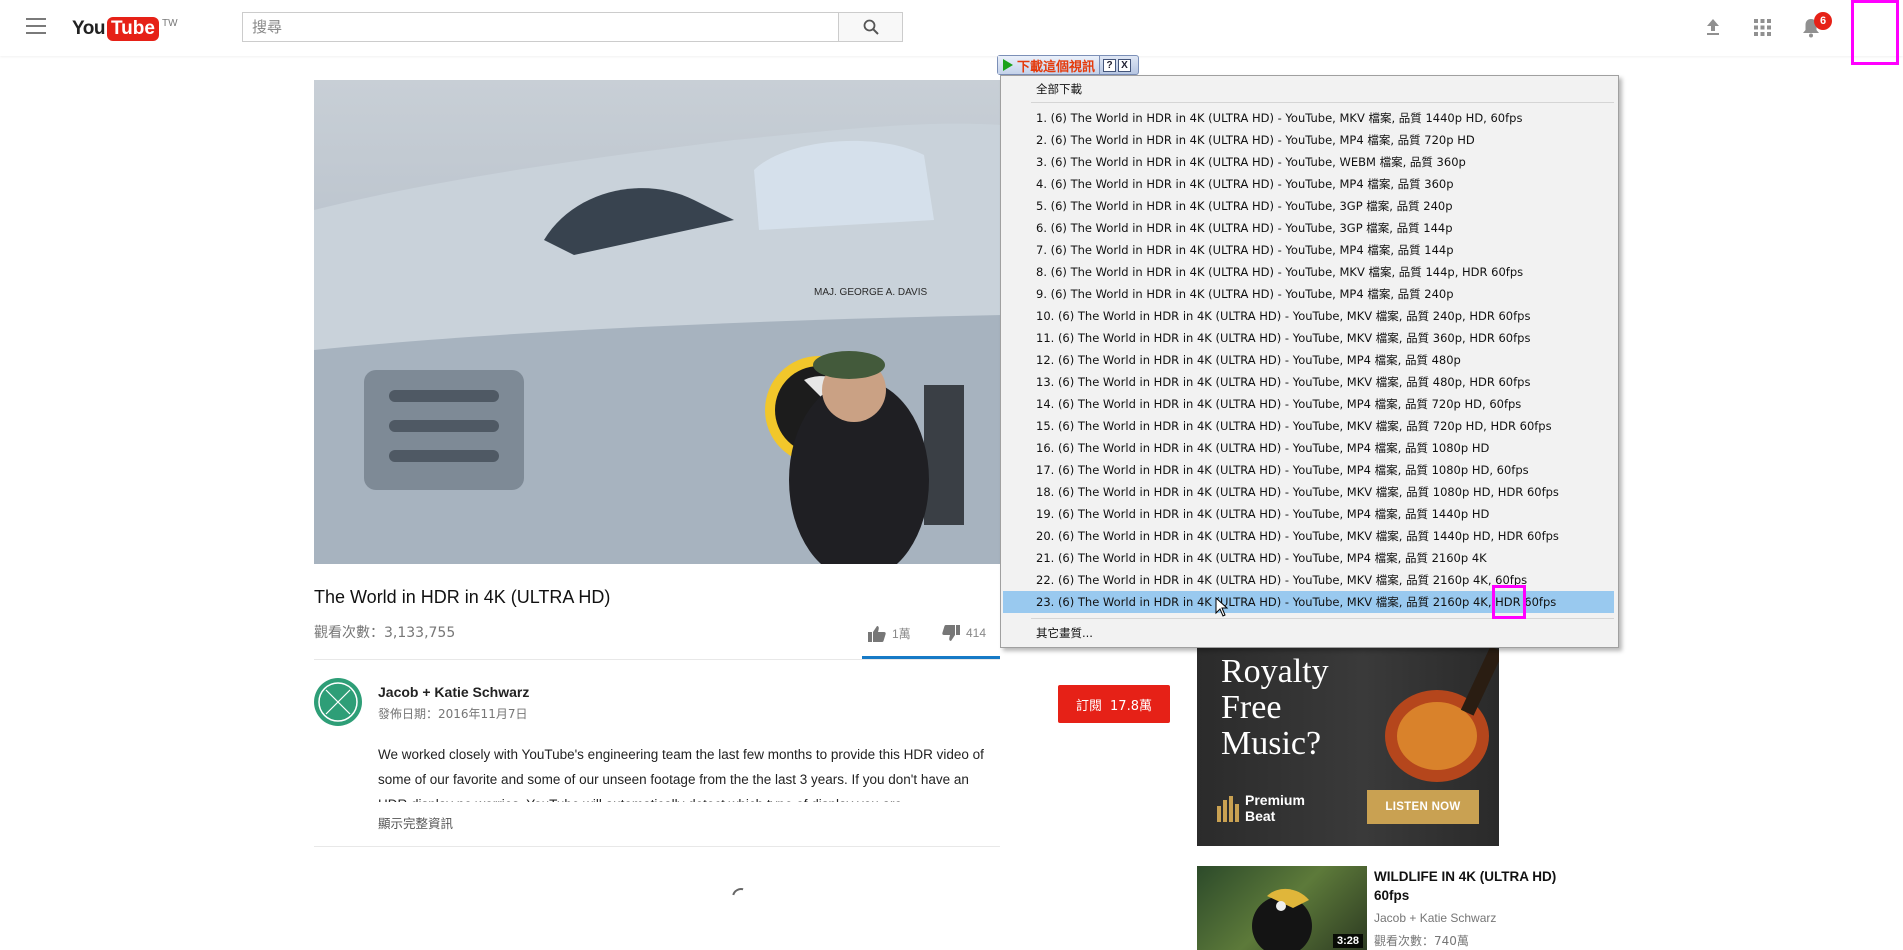 This screenshot has height=950, width=1903. What do you see at coordinates (1347, 941) in the screenshot?
I see `duration-badge: 3:28` at bounding box center [1347, 941].